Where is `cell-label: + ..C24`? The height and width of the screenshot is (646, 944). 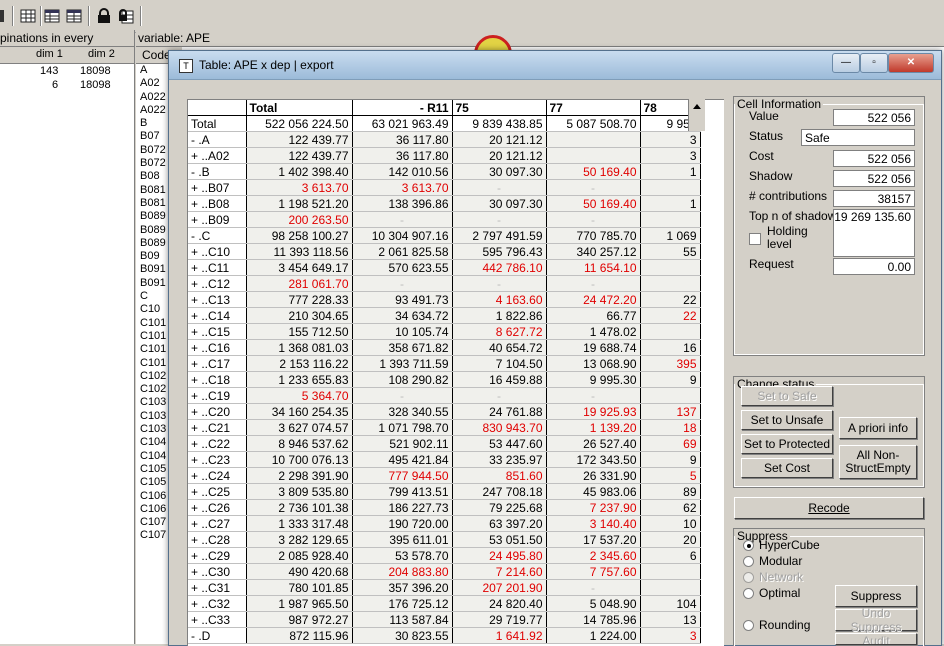 cell-label: + ..C24 is located at coordinates (217, 475).